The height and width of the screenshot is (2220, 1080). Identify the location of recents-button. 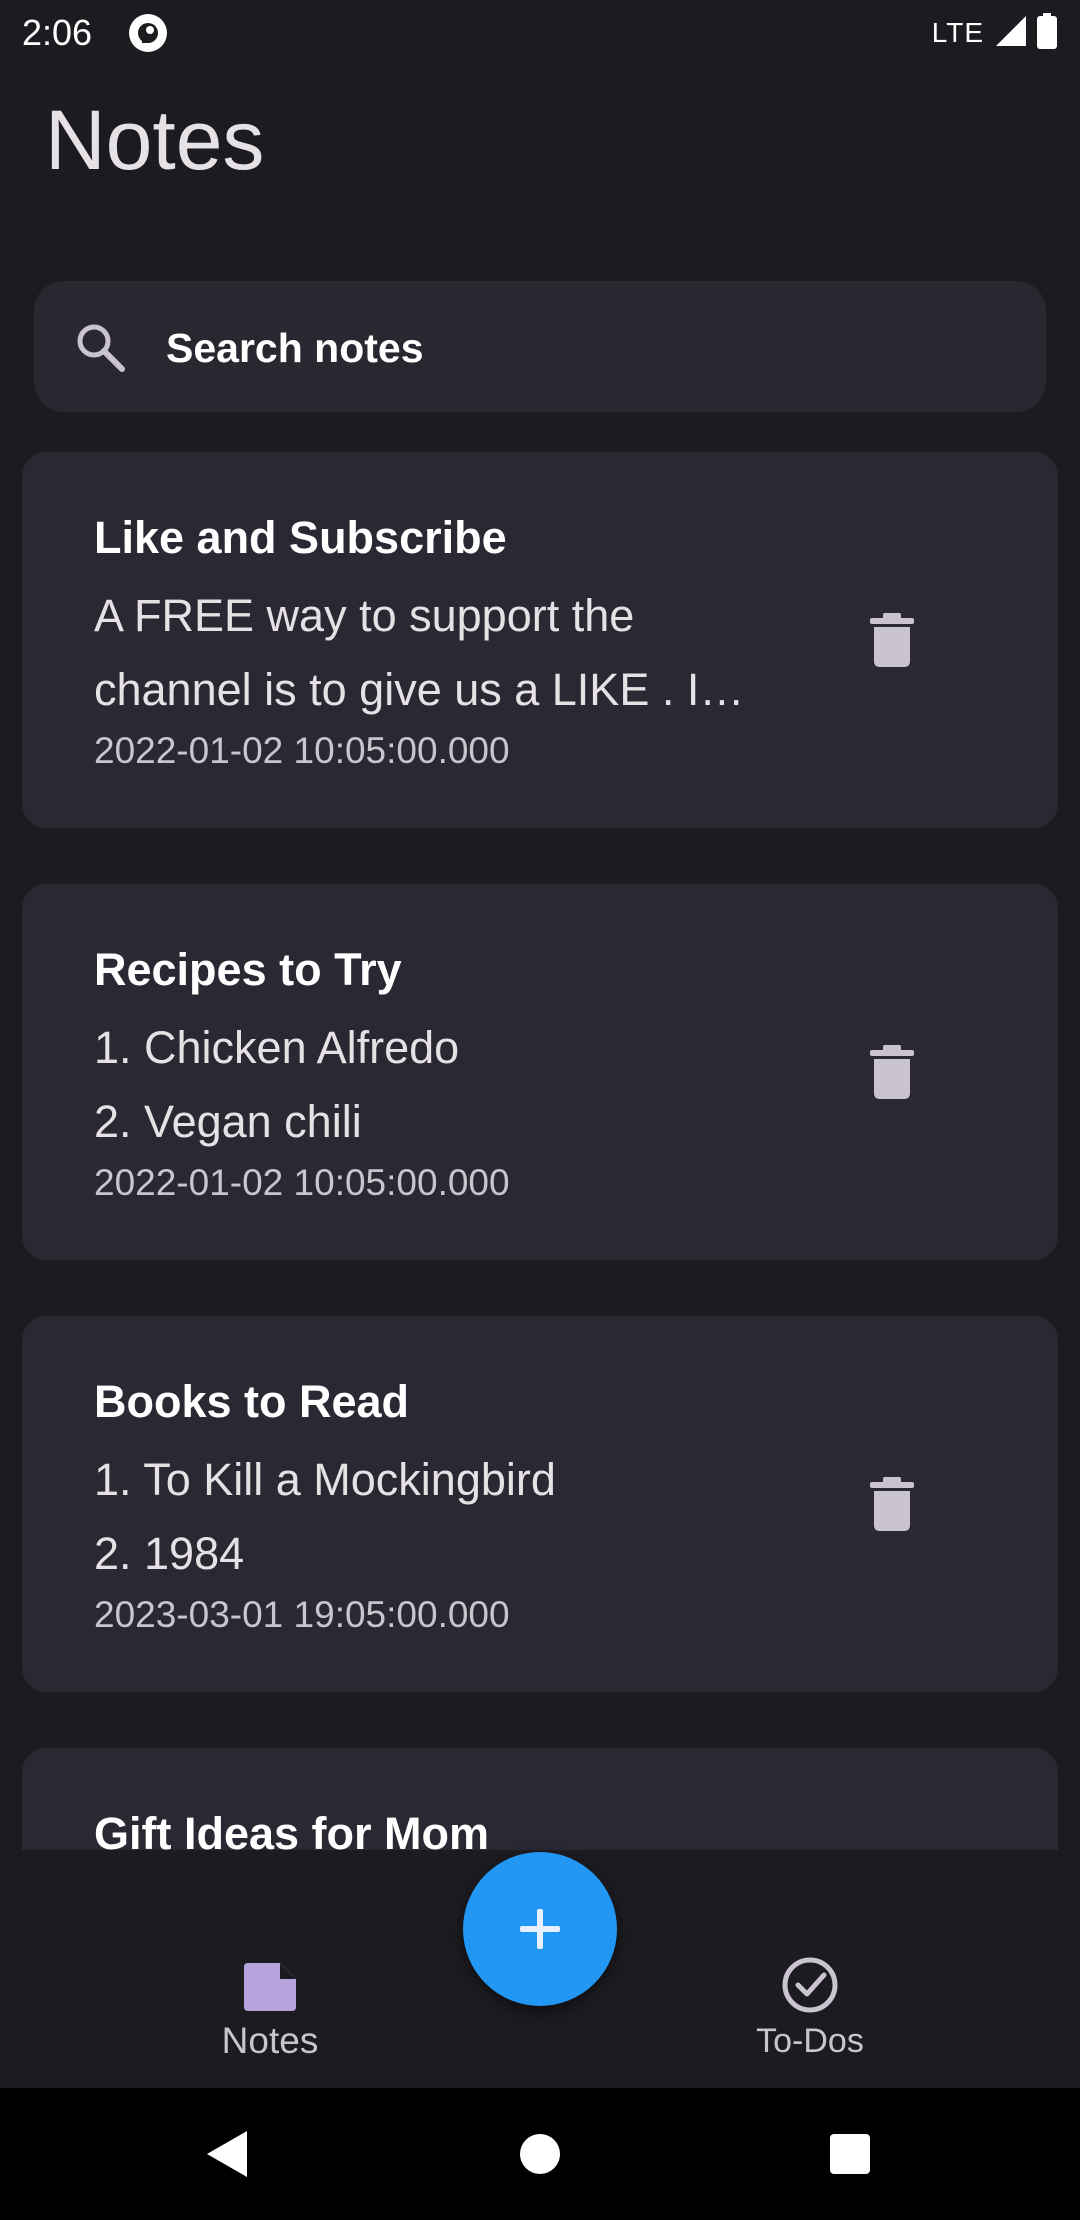
(850, 2154).